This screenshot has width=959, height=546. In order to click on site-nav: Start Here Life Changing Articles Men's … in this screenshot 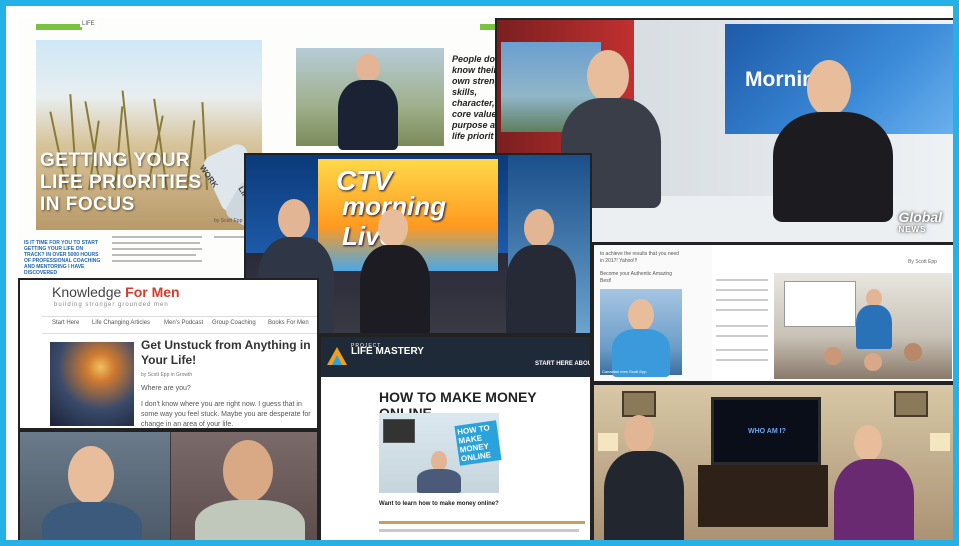, I will do `click(179, 325)`.